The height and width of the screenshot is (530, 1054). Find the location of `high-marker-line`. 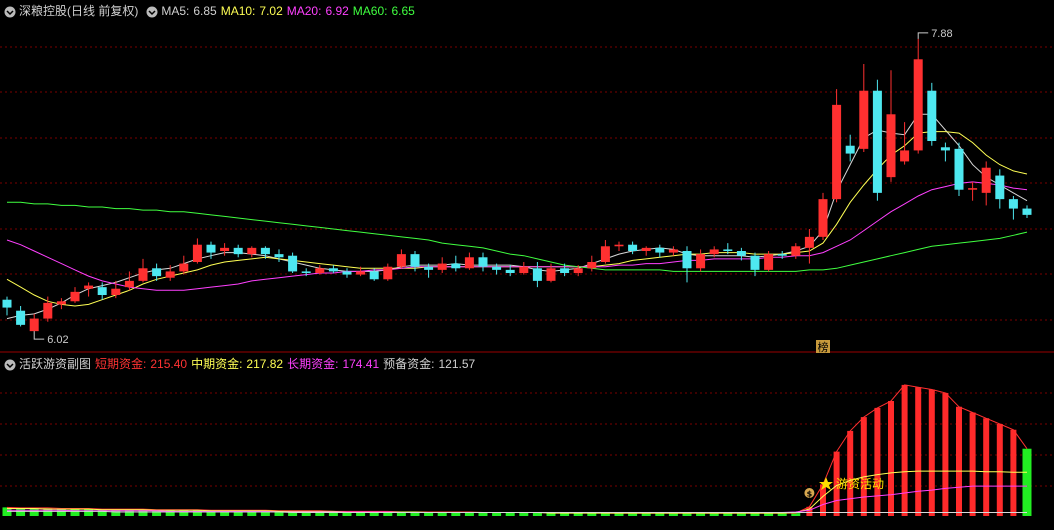

high-marker-line is located at coordinates (923, 35).